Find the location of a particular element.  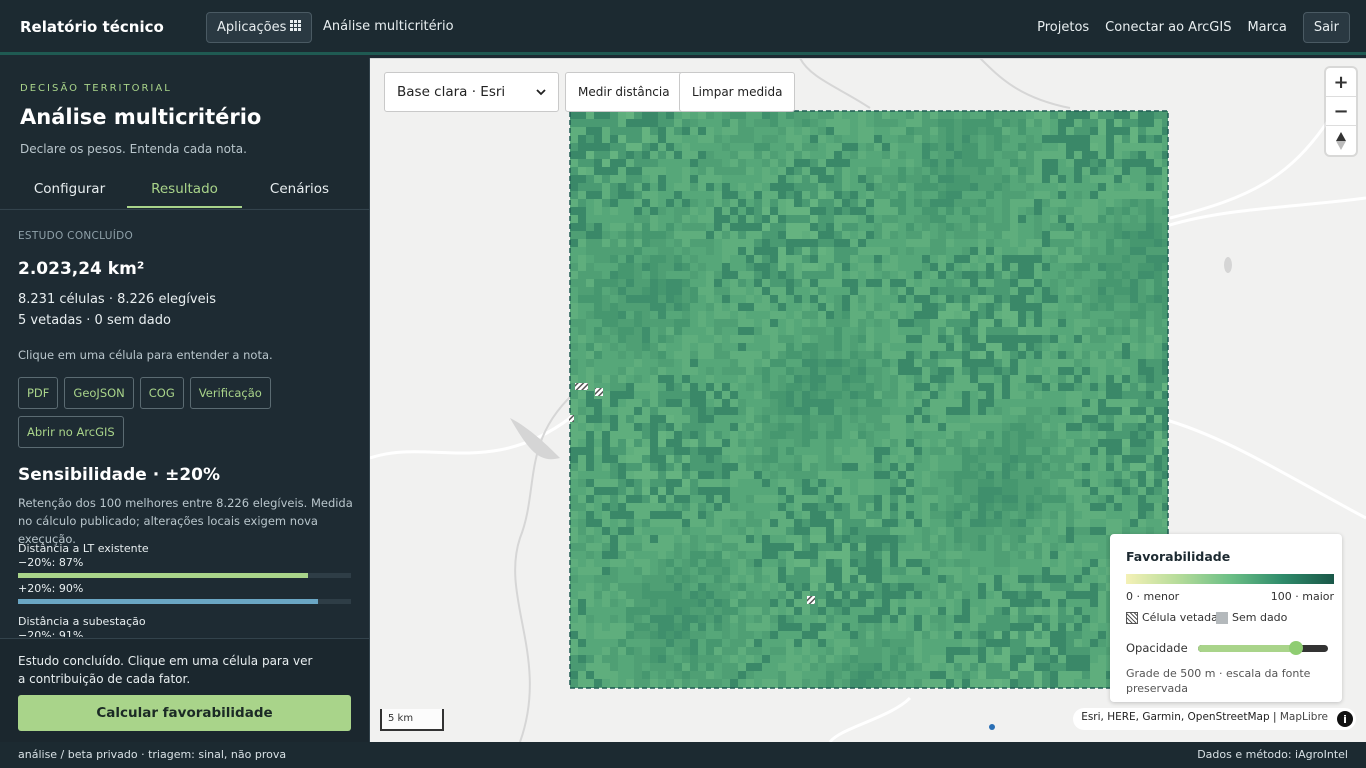

export-pdf-button: PDF is located at coordinates (38, 393).